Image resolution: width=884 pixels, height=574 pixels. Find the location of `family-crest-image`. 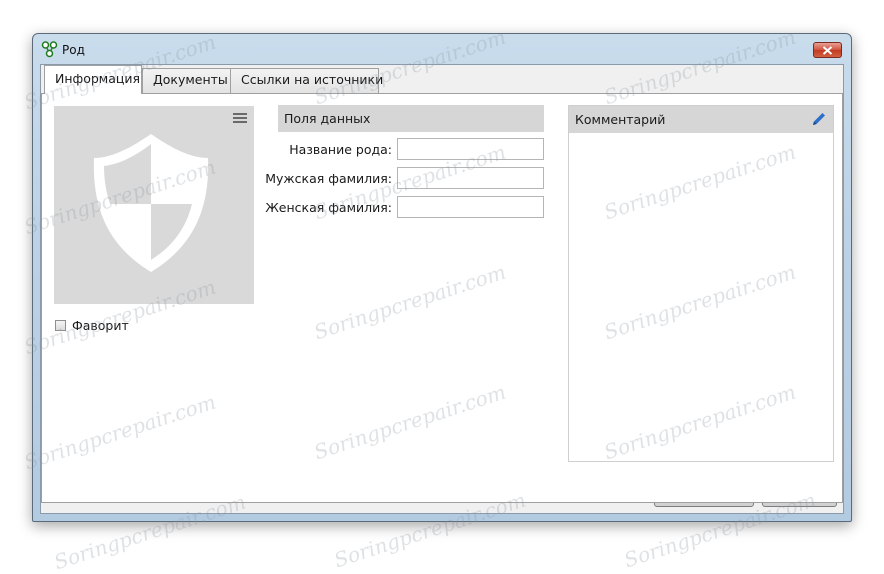

family-crest-image is located at coordinates (154, 205).